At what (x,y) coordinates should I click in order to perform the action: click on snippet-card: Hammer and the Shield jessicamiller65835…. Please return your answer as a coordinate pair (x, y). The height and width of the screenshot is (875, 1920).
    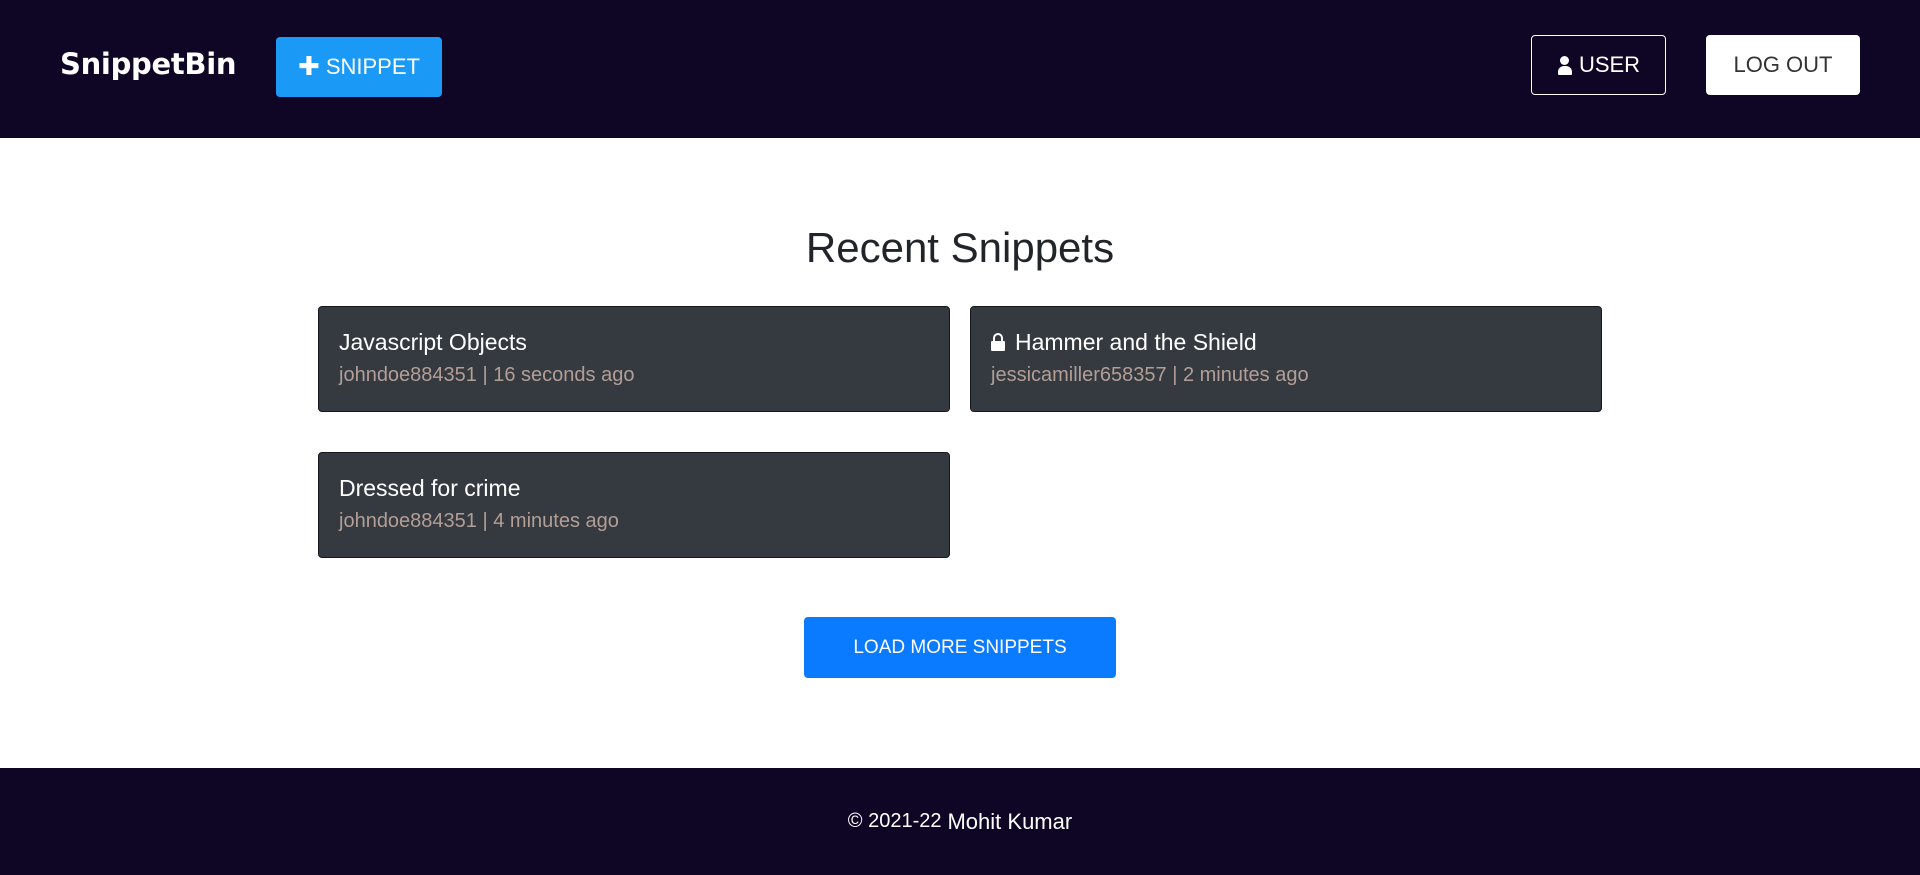
    Looking at the image, I should click on (1286, 359).